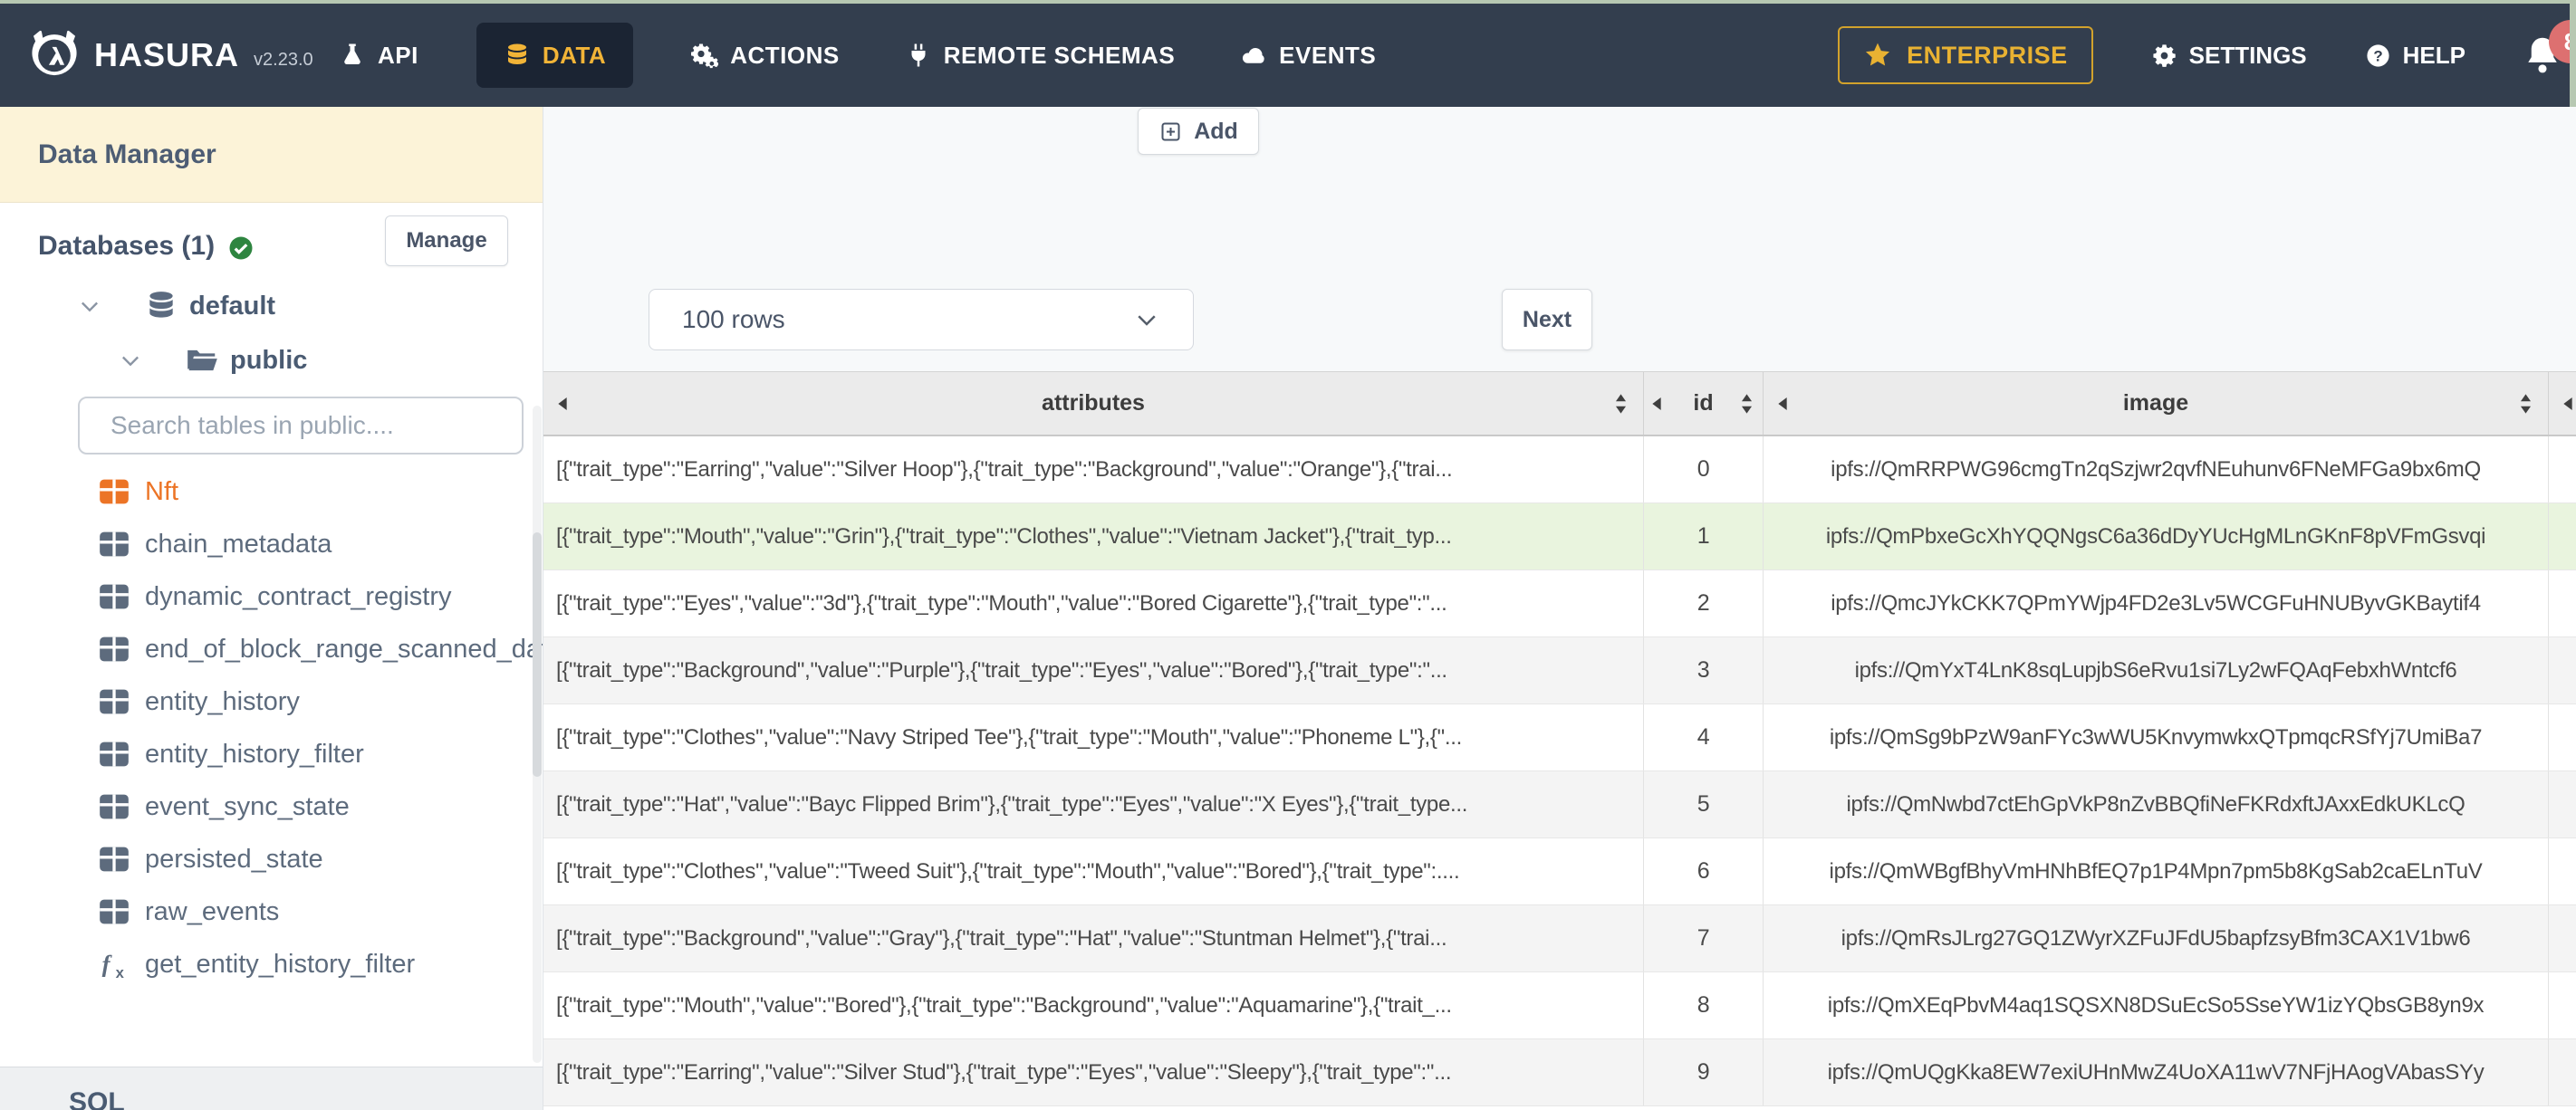 The height and width of the screenshot is (1110, 2576). I want to click on column-title: attributes, so click(1093, 403).